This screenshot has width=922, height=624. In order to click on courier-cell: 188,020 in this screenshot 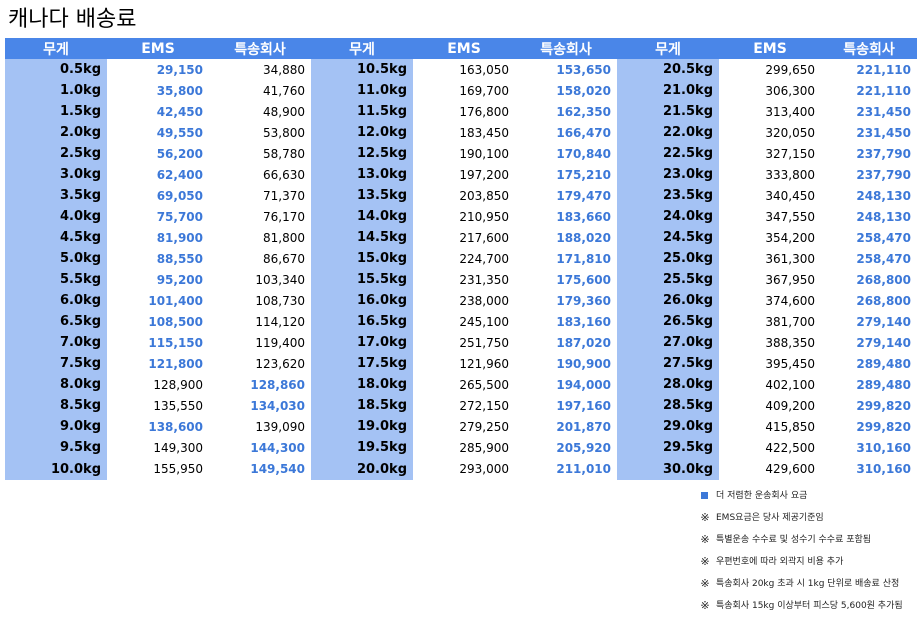, I will do `click(583, 237)`.